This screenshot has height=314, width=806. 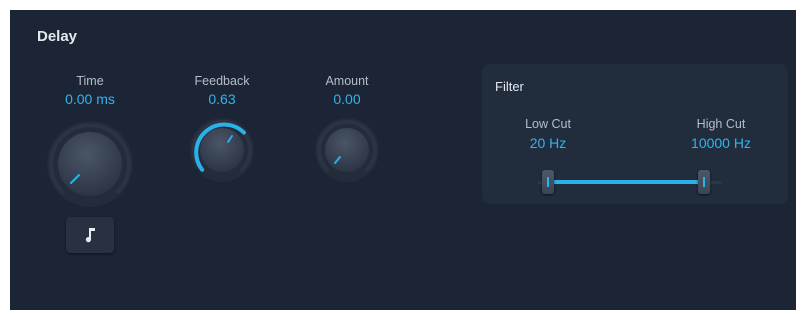 I want to click on high-cut-label: High Cut, so click(x=721, y=124).